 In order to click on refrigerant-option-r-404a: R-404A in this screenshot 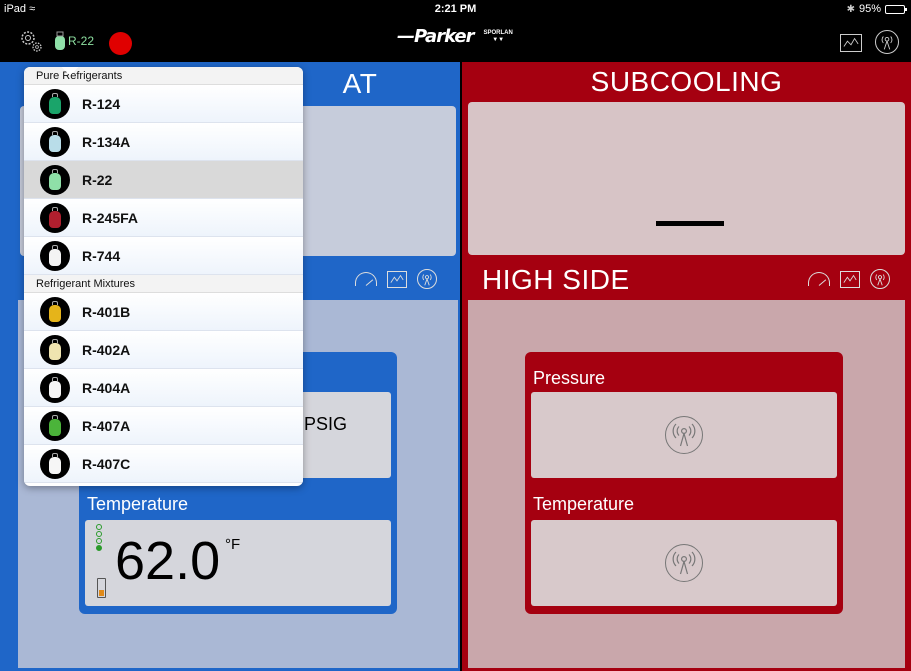, I will do `click(163, 388)`.